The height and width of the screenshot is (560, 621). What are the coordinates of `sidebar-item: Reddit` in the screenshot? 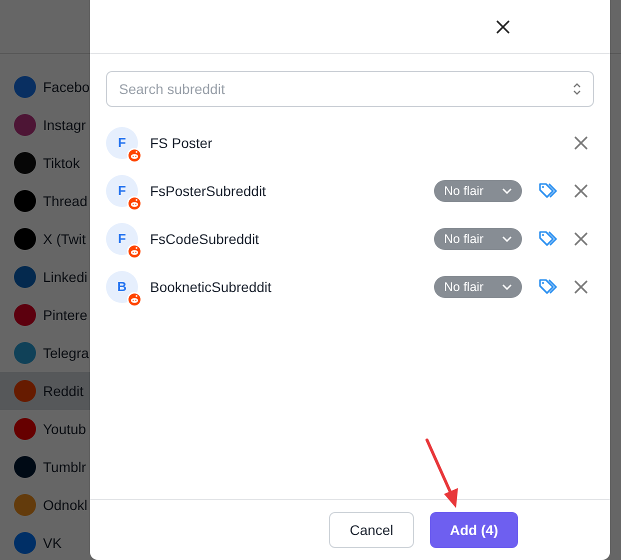 It's located at (45, 391).